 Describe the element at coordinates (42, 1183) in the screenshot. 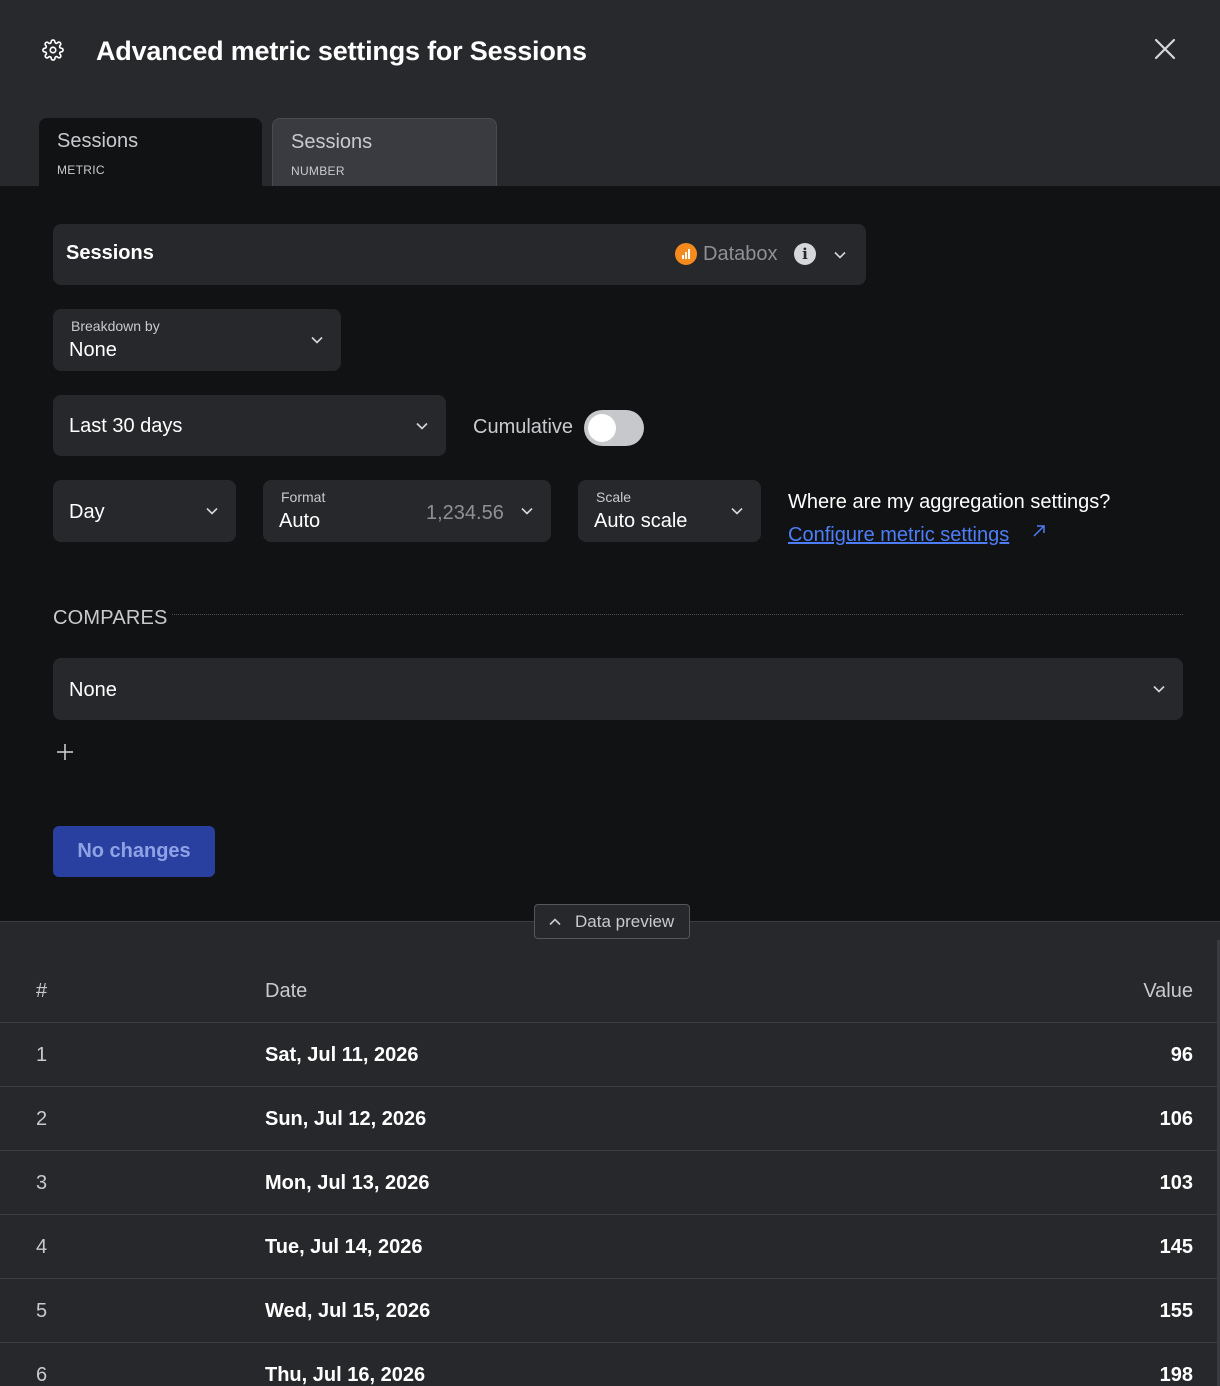

I see `row-number: 3` at that location.